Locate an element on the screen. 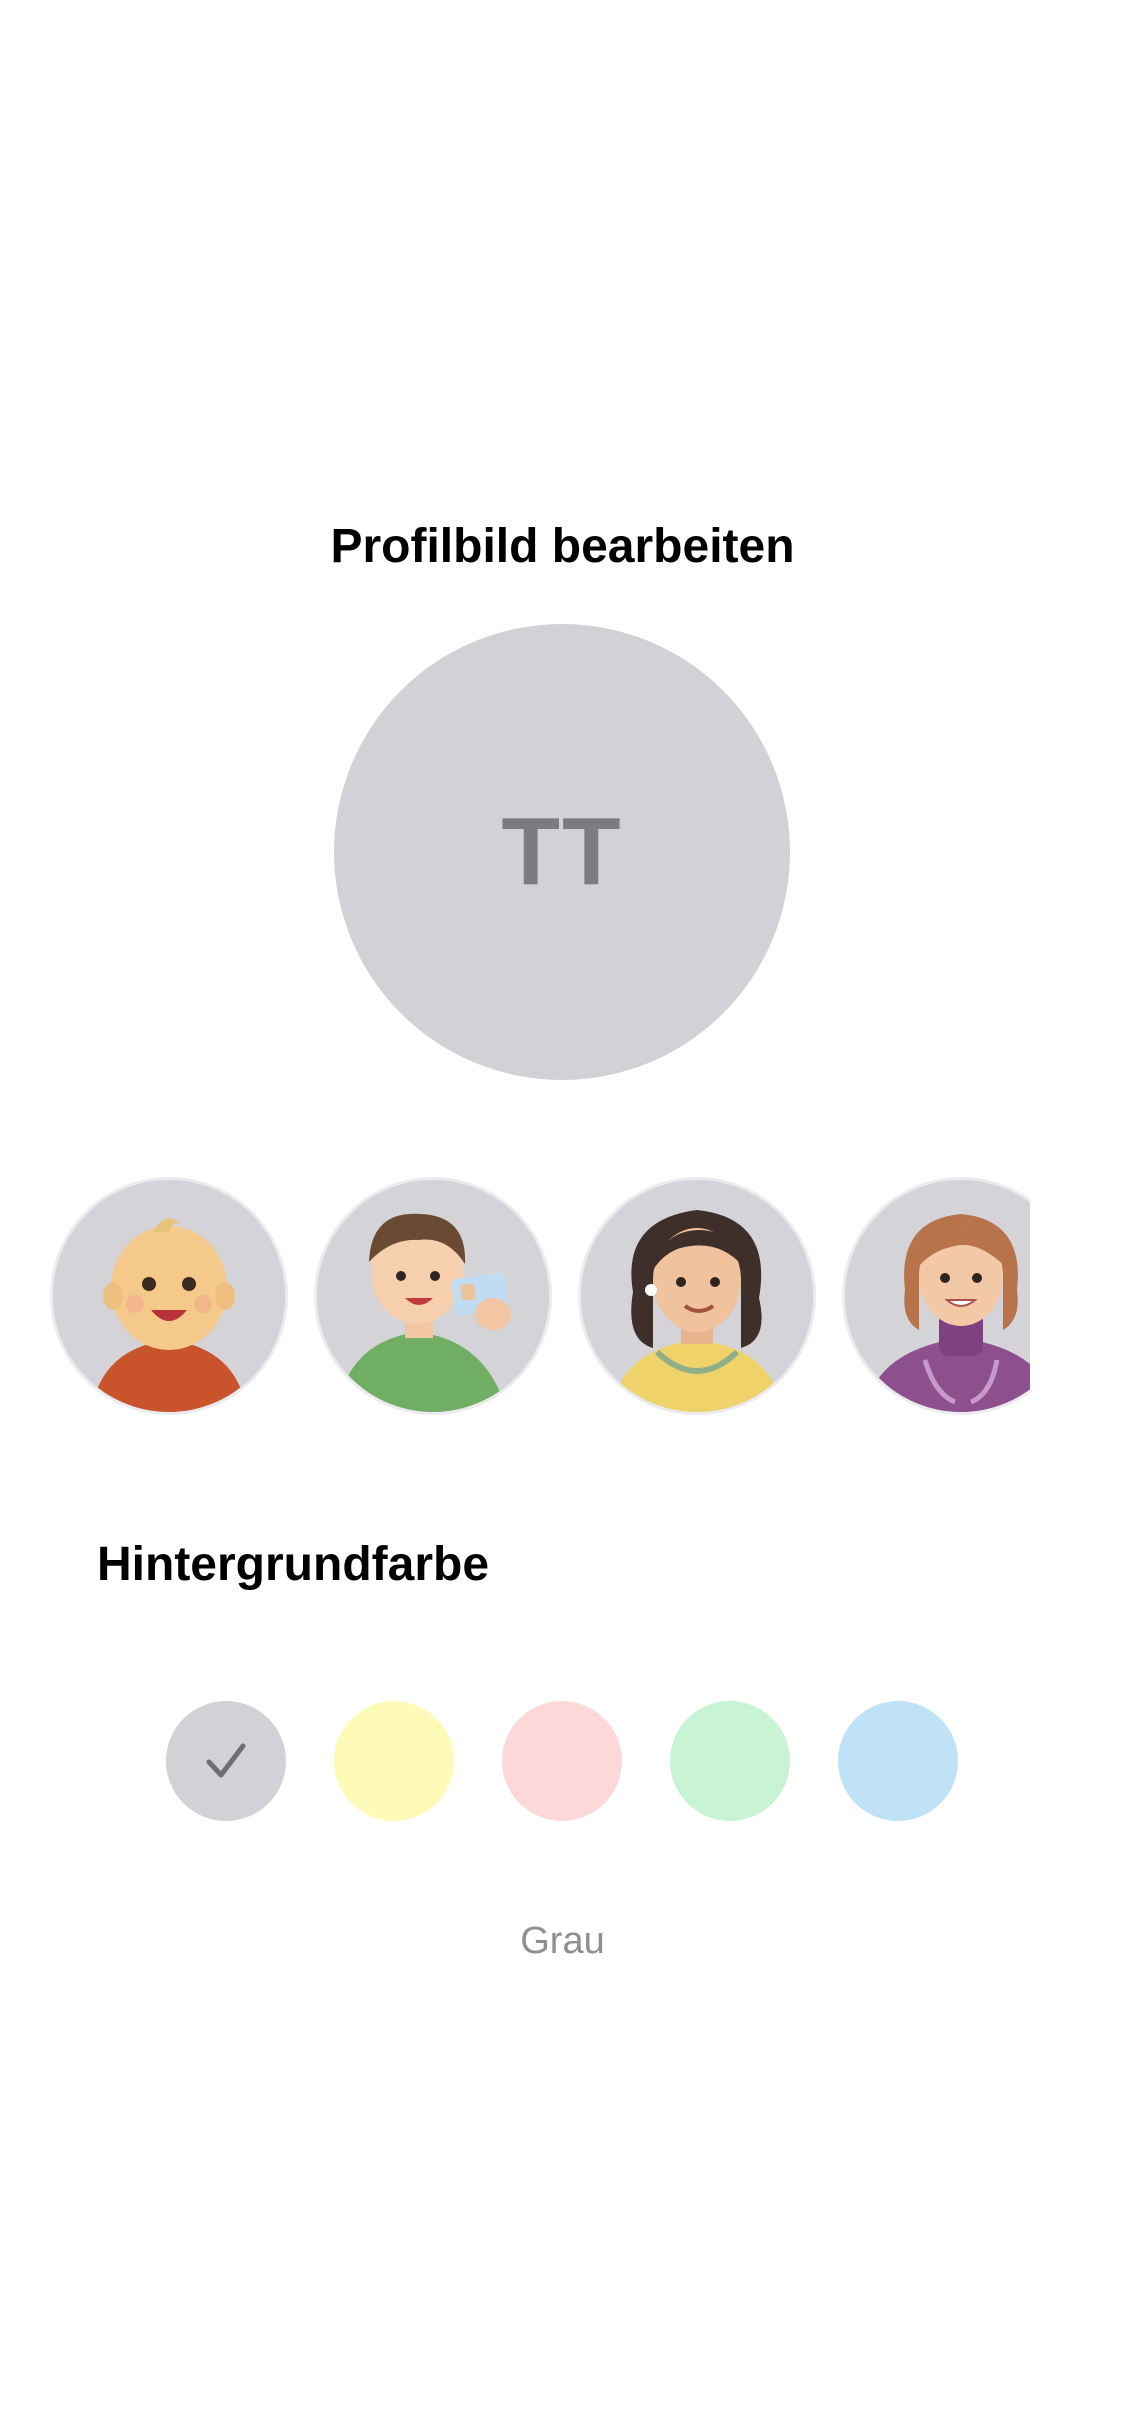  boy-with-id-card-avatar-icon is located at coordinates (433, 1296).